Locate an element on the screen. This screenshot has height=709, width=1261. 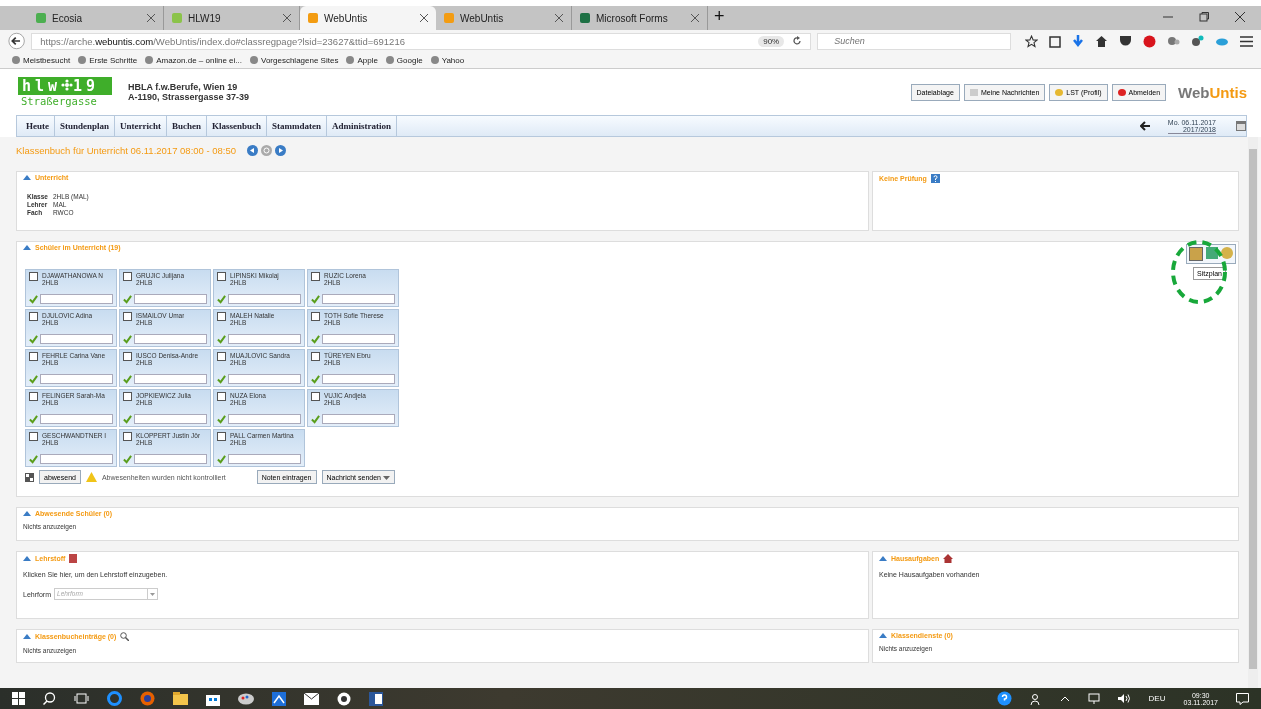
search-icon is located at coordinates (49, 698).